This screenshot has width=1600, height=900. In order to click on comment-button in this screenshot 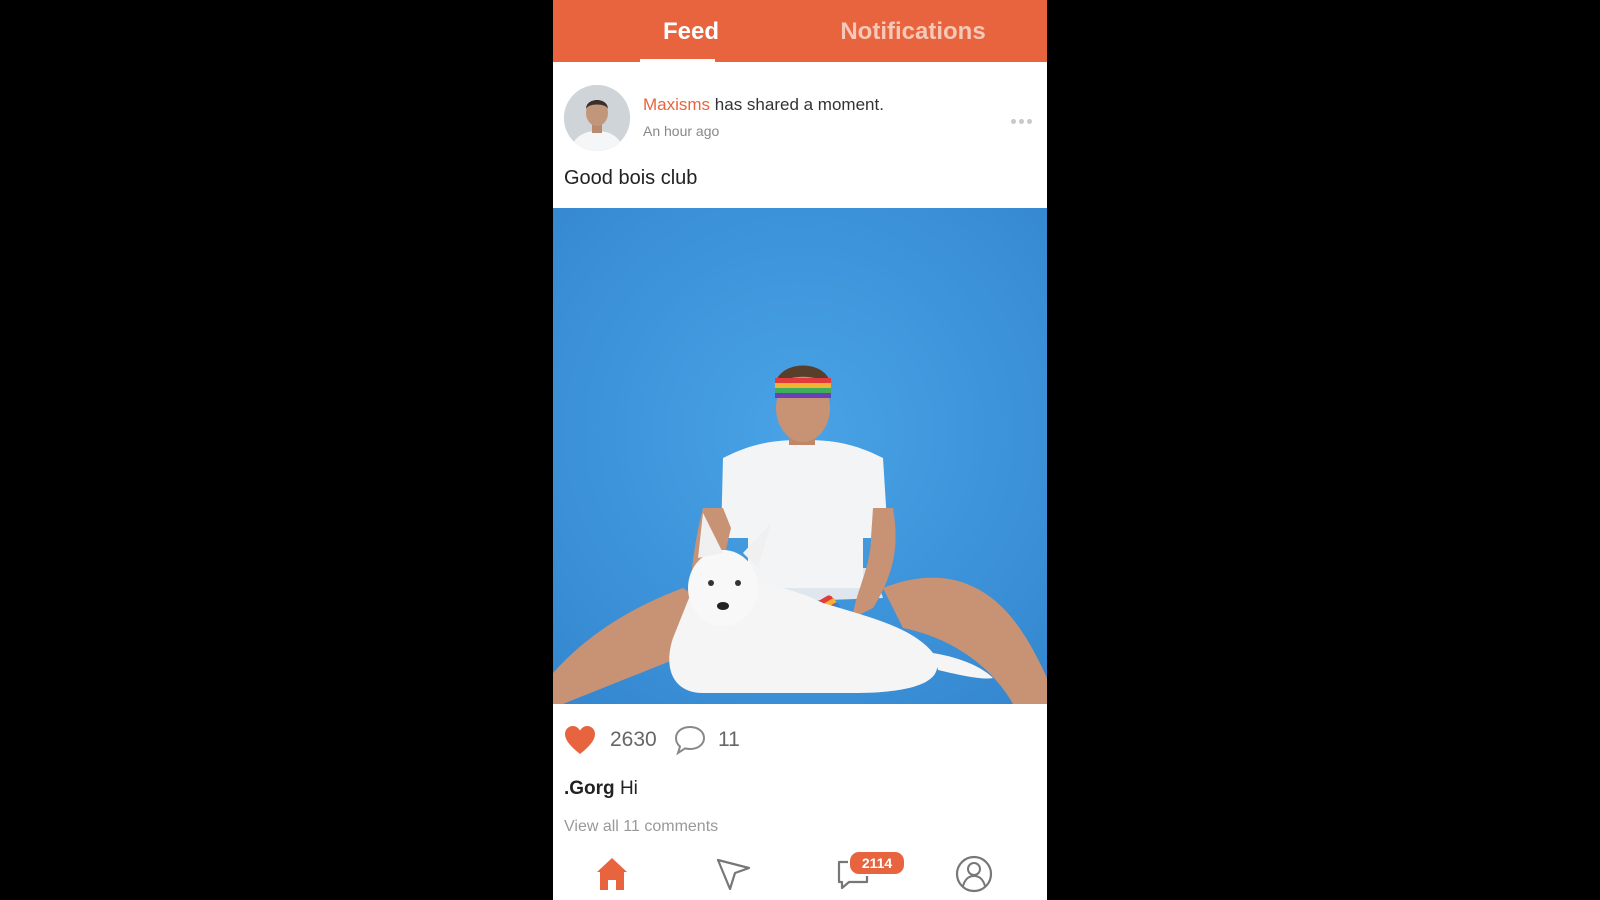, I will do `click(690, 740)`.